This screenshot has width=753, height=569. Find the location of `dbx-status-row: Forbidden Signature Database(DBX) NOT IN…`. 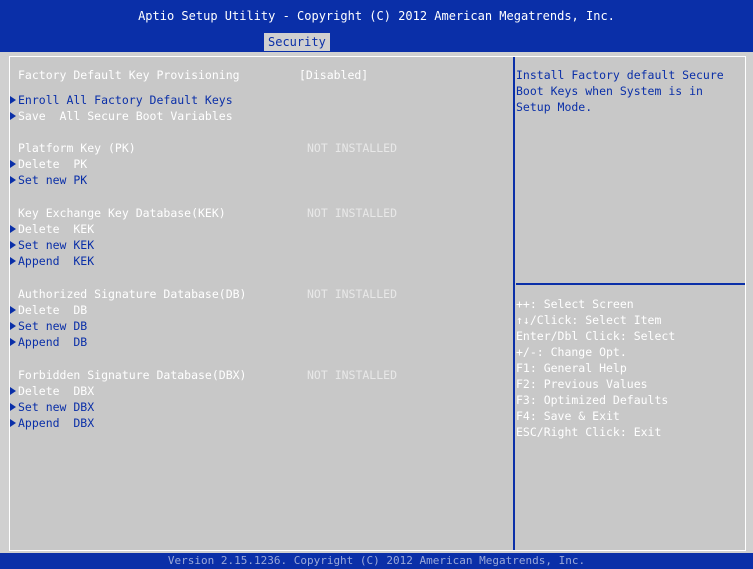

dbx-status-row: Forbidden Signature Database(DBX) NOT IN… is located at coordinates (203, 375).